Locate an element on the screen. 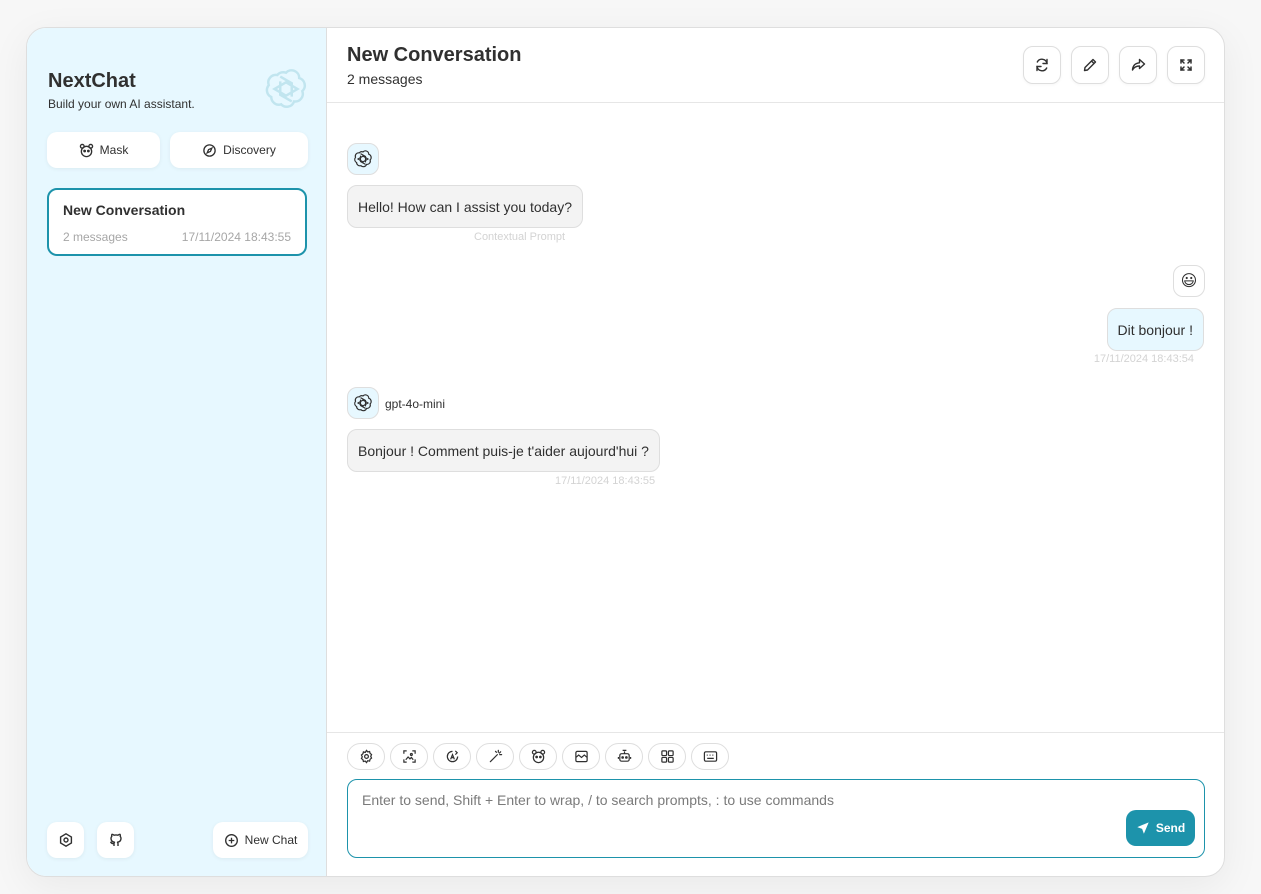  github-button is located at coordinates (115, 840).